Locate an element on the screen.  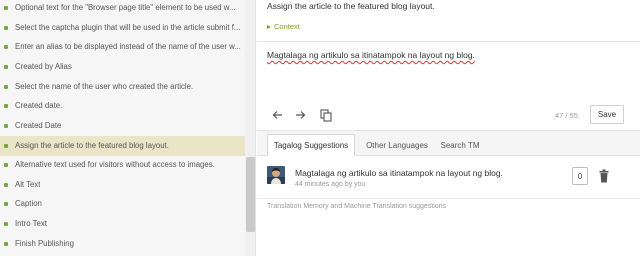
previous-button is located at coordinates (277, 115).